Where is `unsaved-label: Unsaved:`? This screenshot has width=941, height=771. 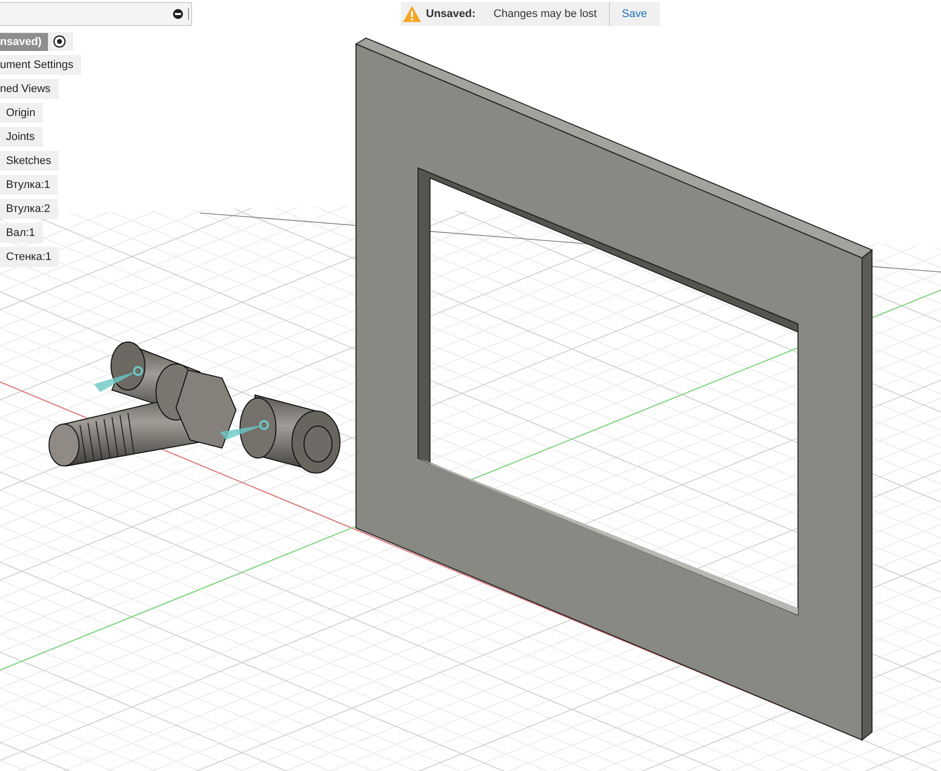
unsaved-label: Unsaved: is located at coordinates (451, 14).